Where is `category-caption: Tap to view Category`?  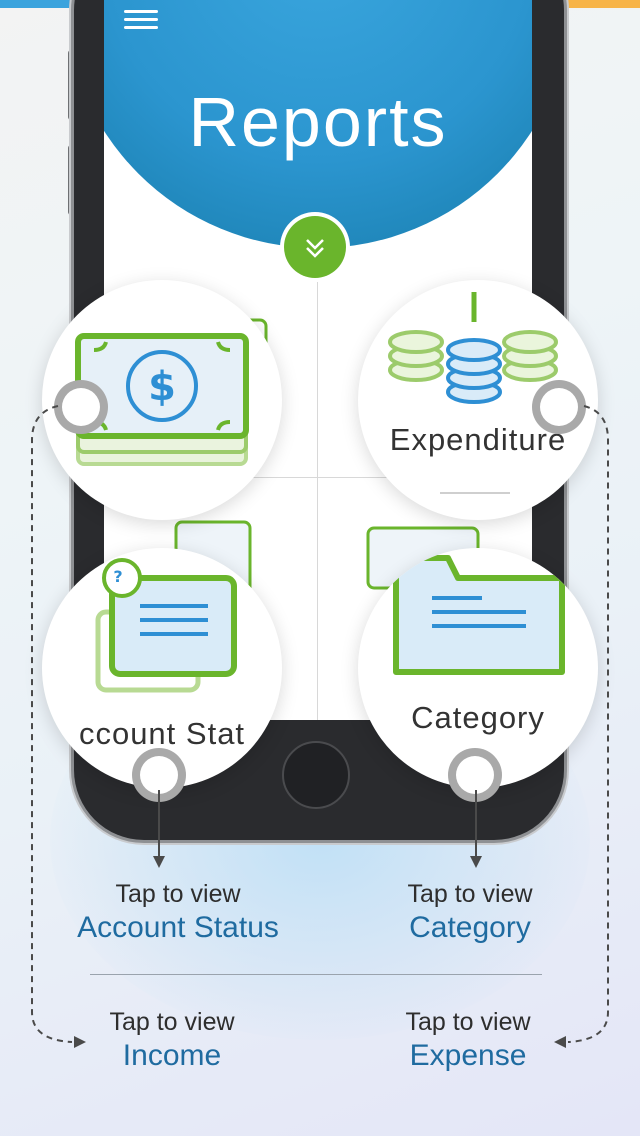 category-caption: Tap to view Category is located at coordinates (470, 912).